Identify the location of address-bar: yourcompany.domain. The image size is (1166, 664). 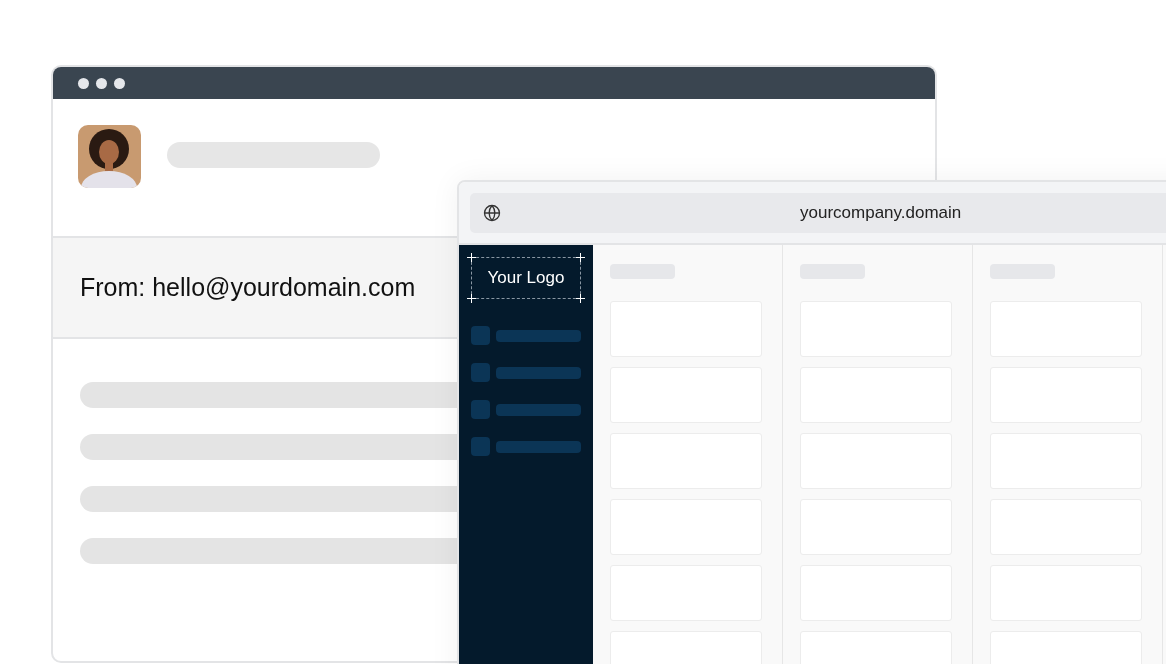
(818, 213).